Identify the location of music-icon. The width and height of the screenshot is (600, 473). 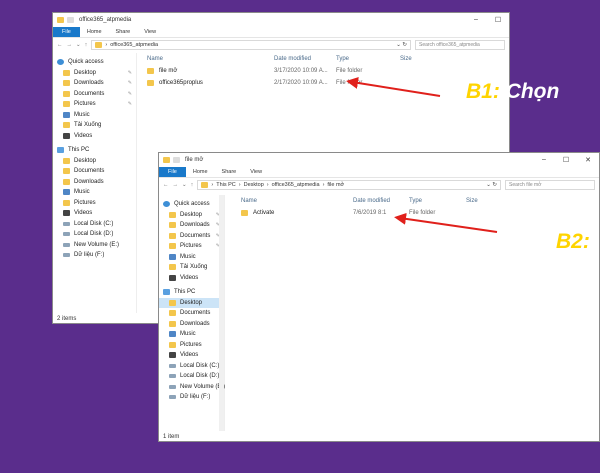
(66, 114).